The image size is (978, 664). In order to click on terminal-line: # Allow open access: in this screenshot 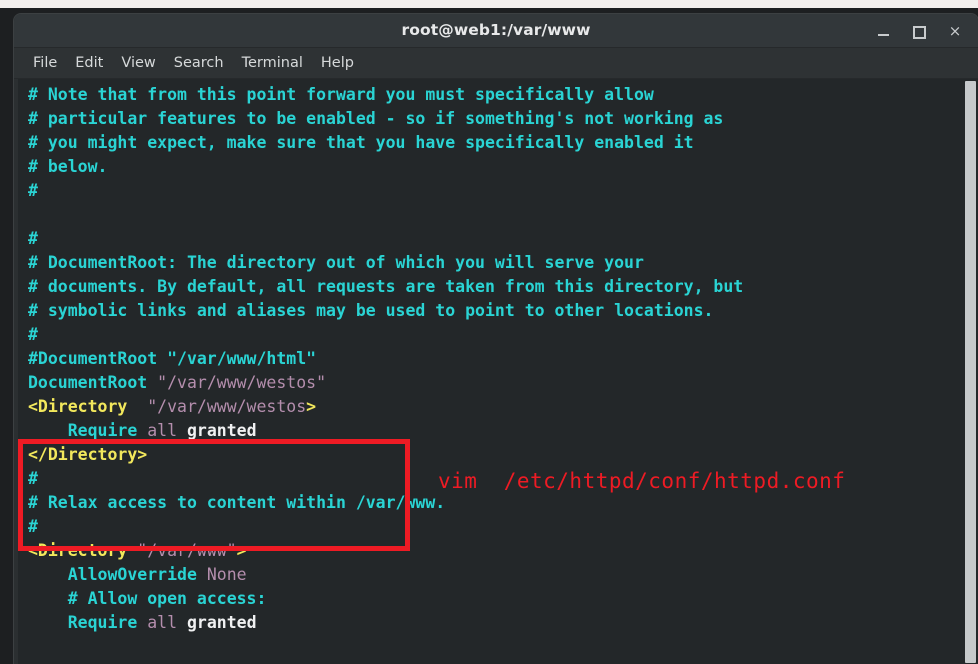, I will do `click(496, 599)`.